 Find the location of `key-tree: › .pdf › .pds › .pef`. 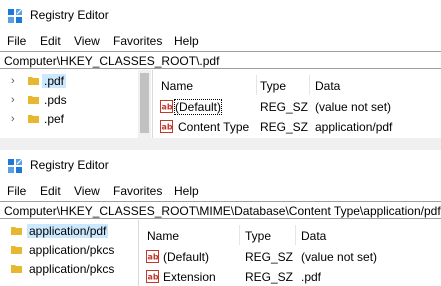

key-tree: › .pdf › .pds › .pef is located at coordinates (69, 104).